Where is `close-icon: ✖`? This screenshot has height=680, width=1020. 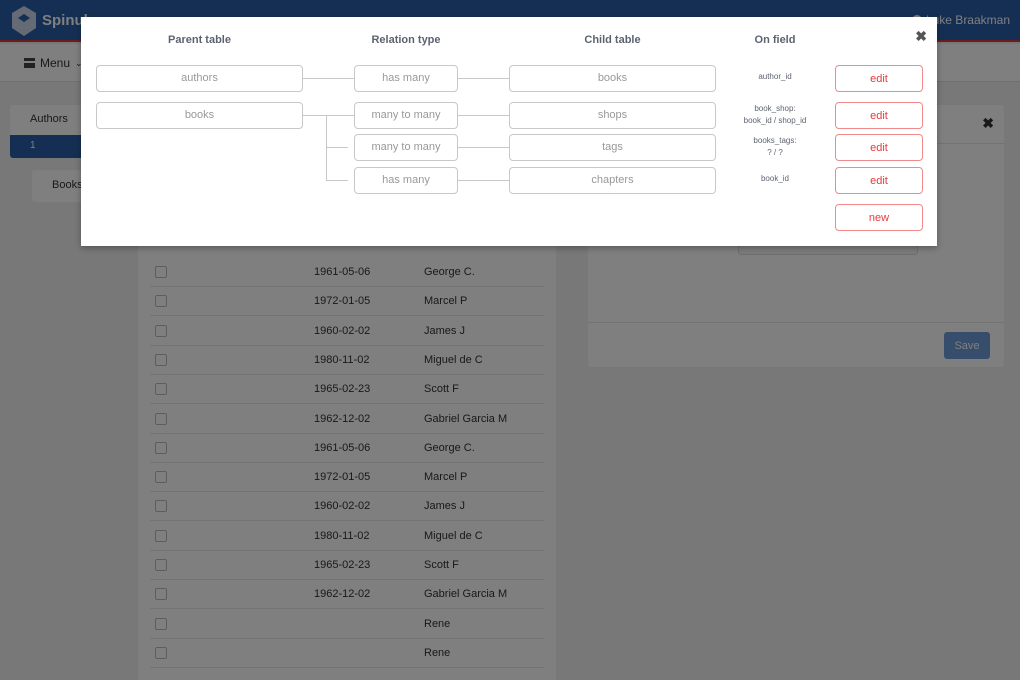 close-icon: ✖ is located at coordinates (921, 36).